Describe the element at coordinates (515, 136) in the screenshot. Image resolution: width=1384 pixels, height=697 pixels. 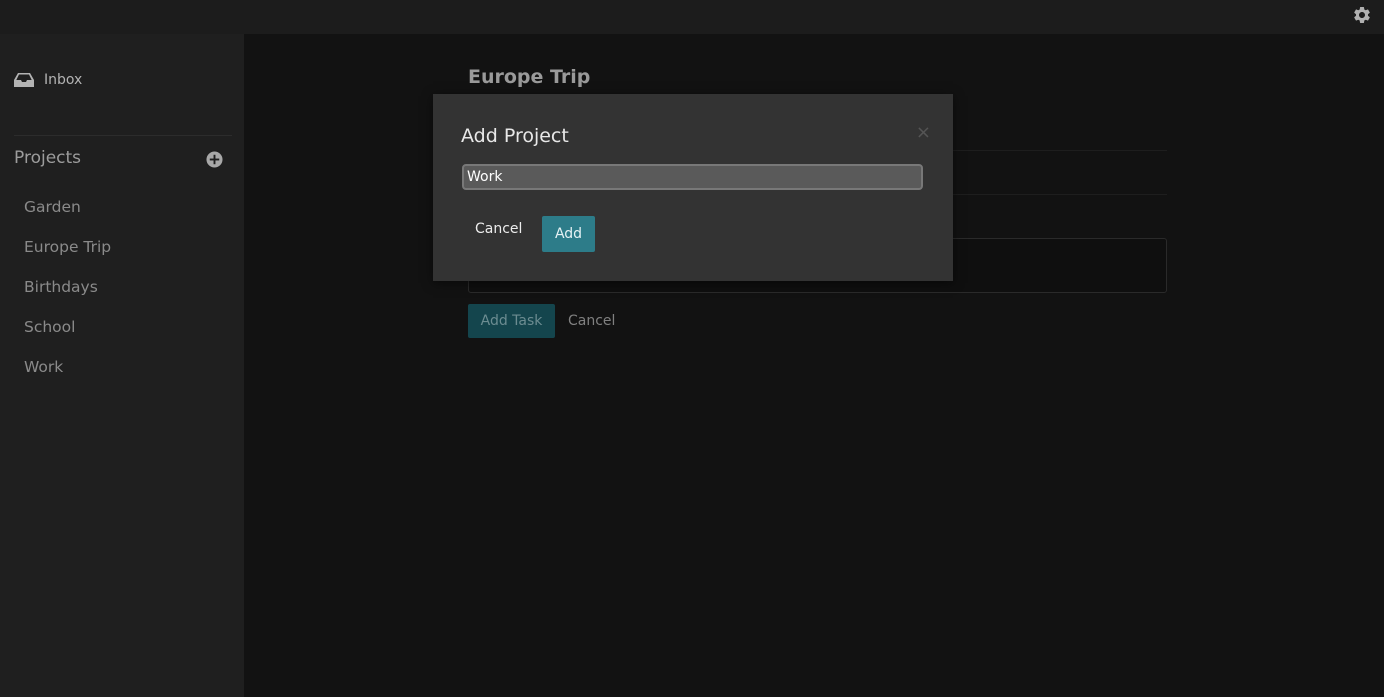
I see `modal-title: Add Project` at that location.